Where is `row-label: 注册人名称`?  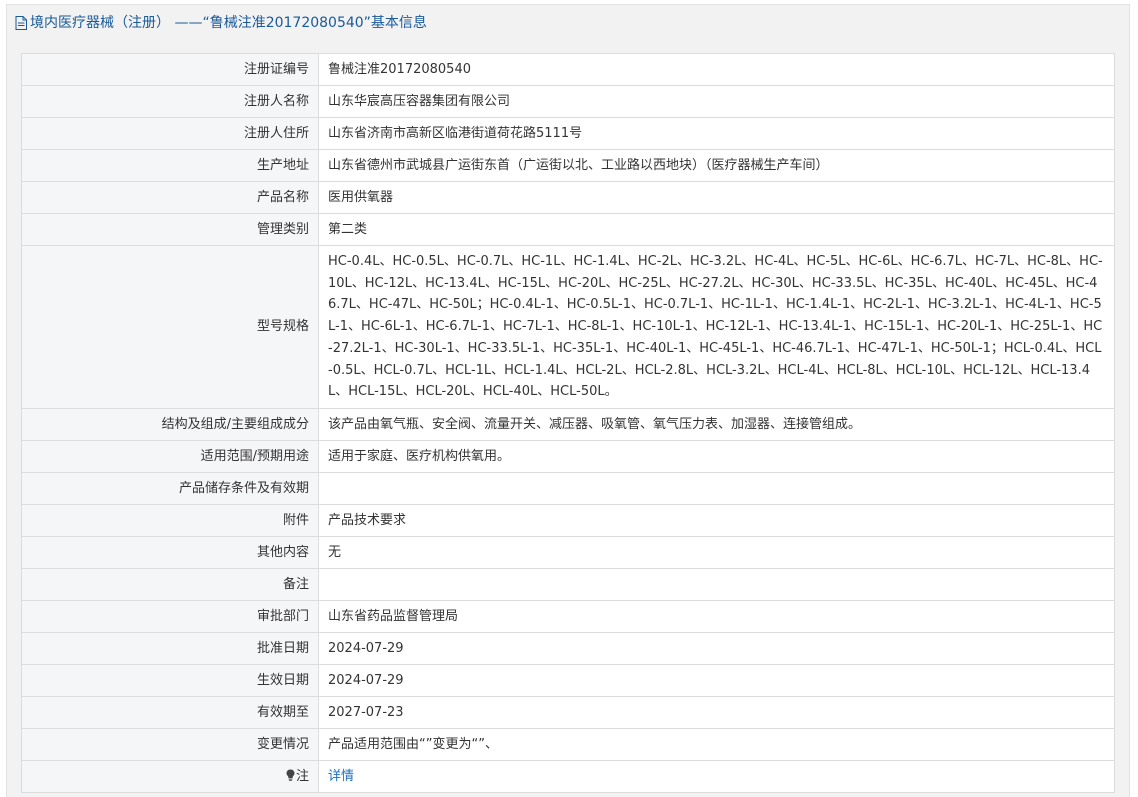 row-label: 注册人名称 is located at coordinates (170, 101).